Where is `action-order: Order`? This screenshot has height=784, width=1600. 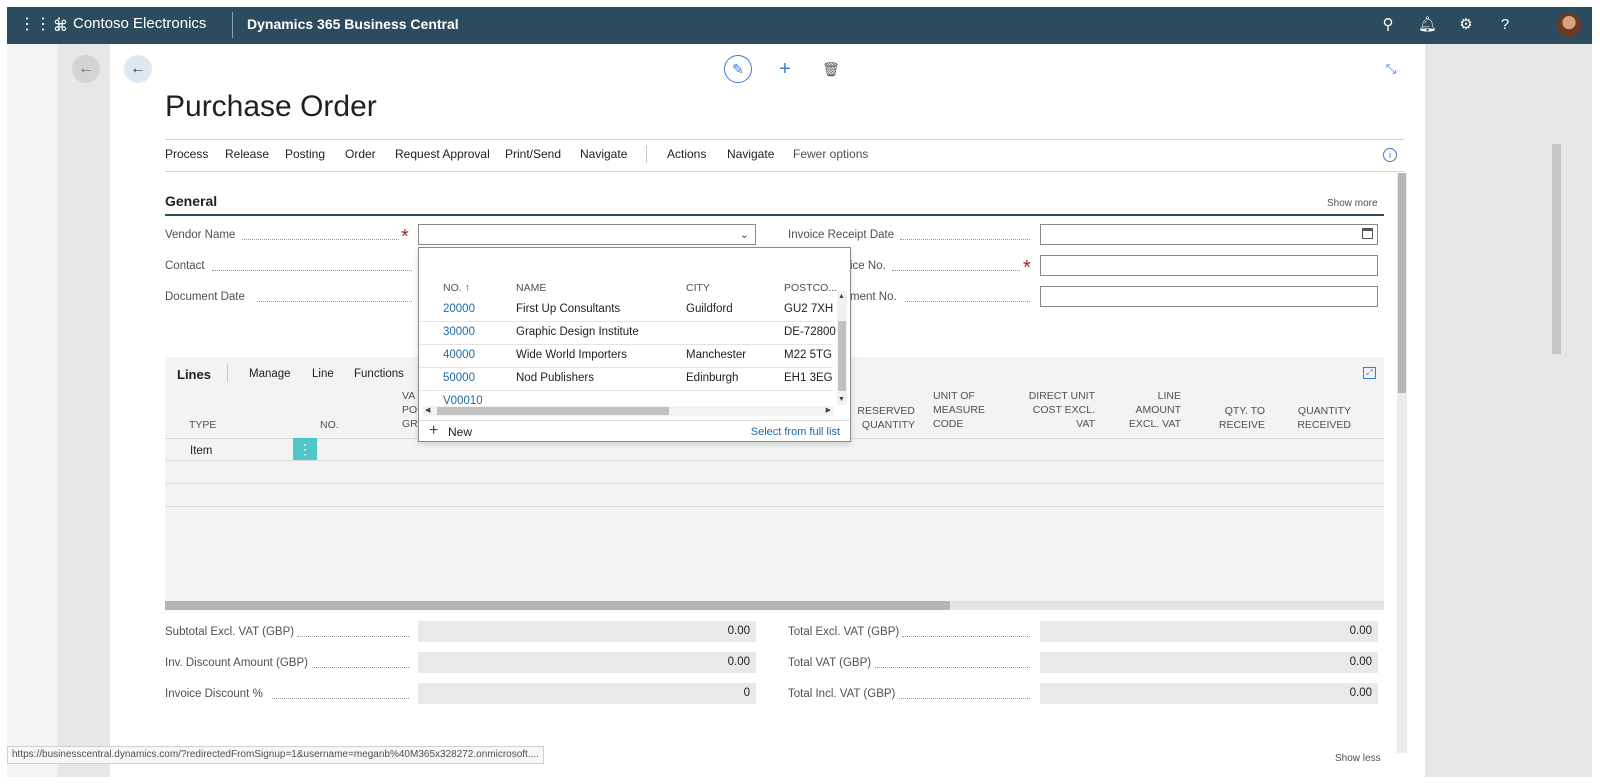
action-order: Order is located at coordinates (360, 154).